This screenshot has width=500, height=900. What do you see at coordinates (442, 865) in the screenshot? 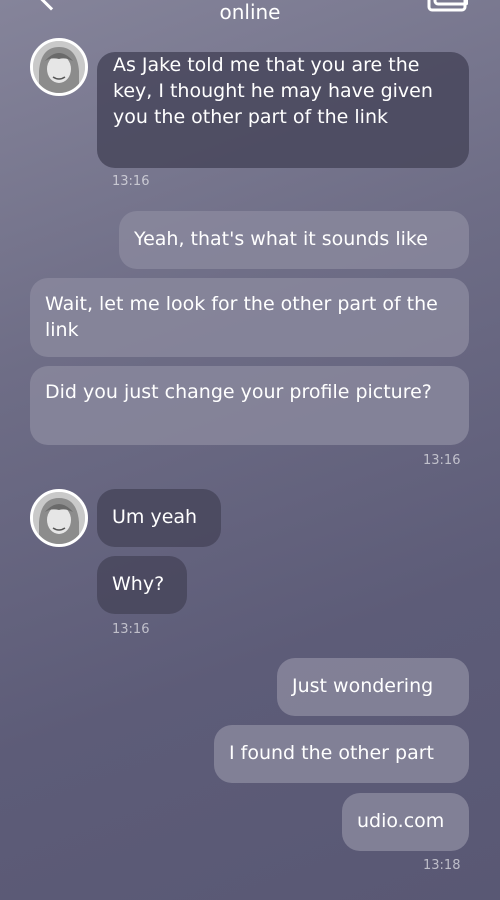
I see `message-timestamp: 13:18` at bounding box center [442, 865].